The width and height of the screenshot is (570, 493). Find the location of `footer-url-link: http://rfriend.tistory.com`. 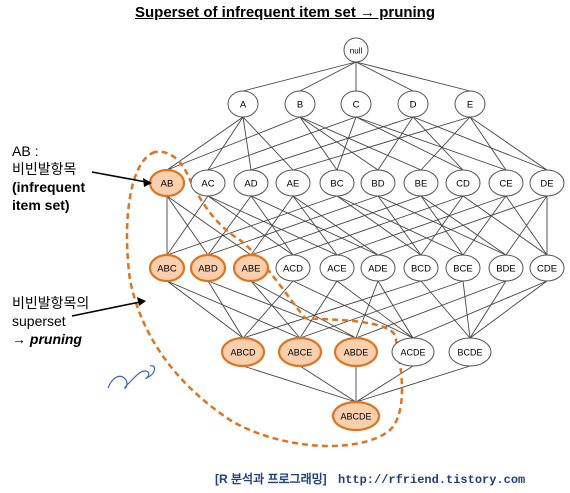

footer-url-link: http://rfriend.tistory.com is located at coordinates (431, 480).